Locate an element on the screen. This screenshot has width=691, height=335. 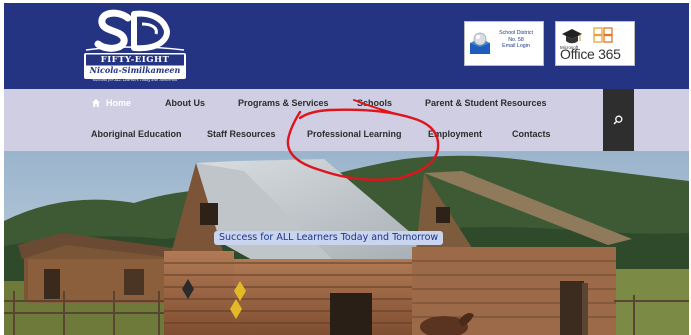
school-district-email-login-button: School District No. 58 Email Login is located at coordinates (504, 43).